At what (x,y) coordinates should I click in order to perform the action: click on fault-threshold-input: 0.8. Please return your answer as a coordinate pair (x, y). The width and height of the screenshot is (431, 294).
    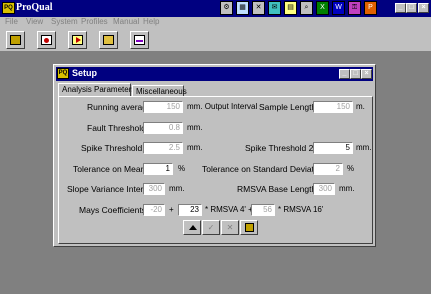
    Looking at the image, I should click on (163, 128).